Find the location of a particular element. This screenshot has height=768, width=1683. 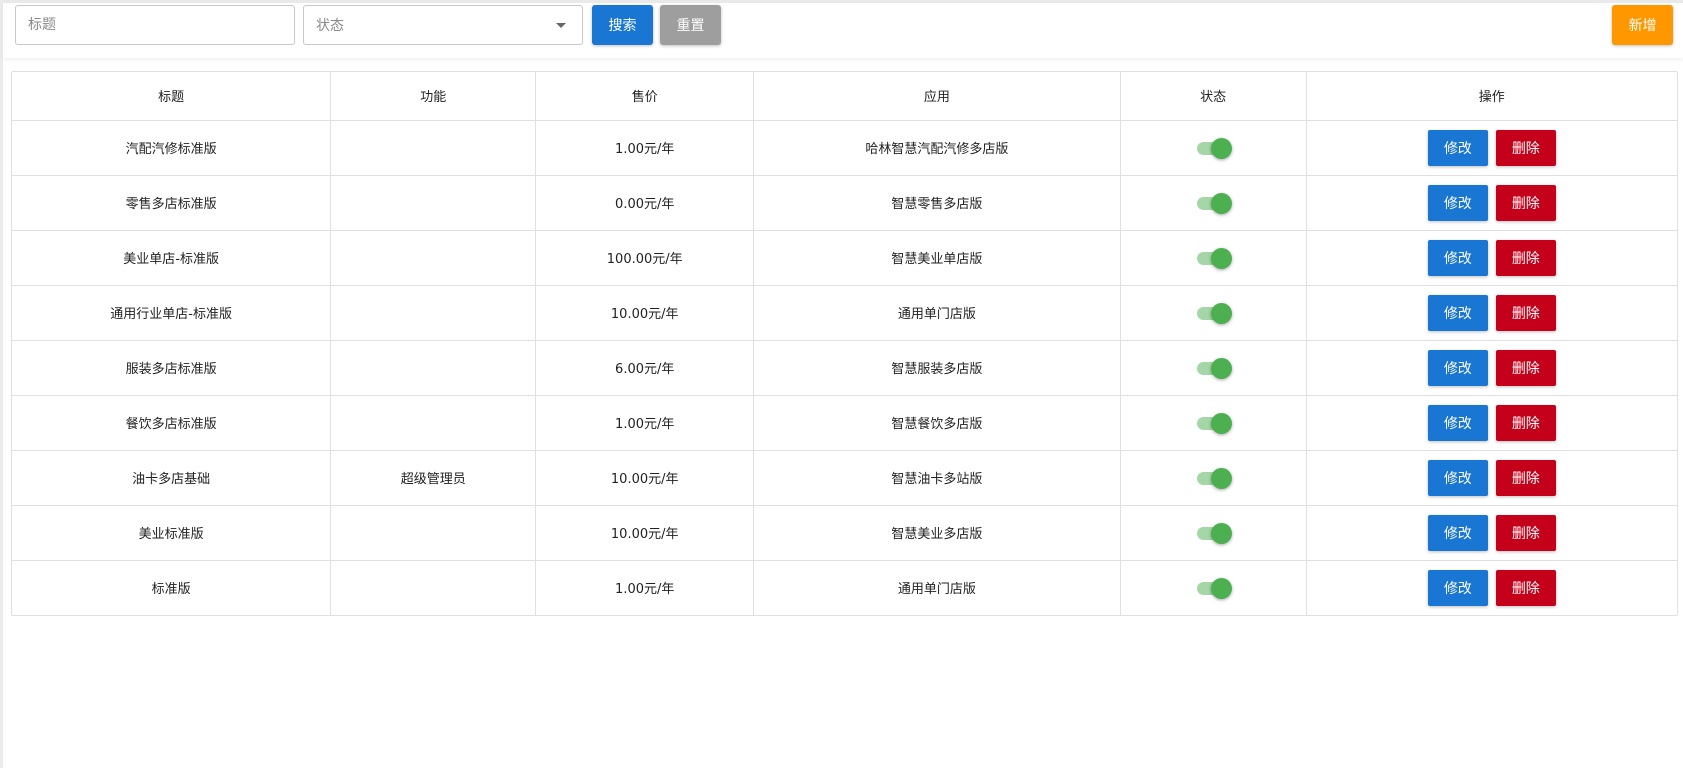

table-row: 通用行业单店-标准版 10.00元/年 通用单门店版 修改 删除 is located at coordinates (844, 313).